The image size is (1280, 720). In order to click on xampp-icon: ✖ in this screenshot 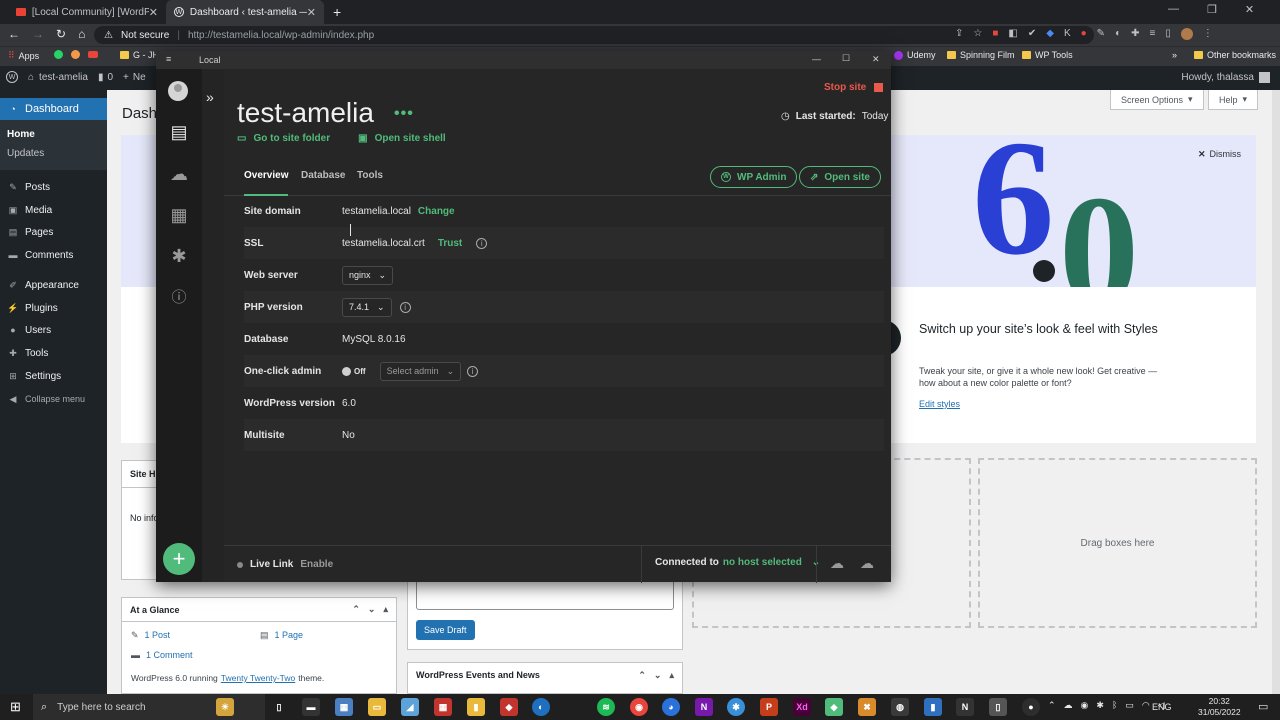, I will do `click(867, 707)`.